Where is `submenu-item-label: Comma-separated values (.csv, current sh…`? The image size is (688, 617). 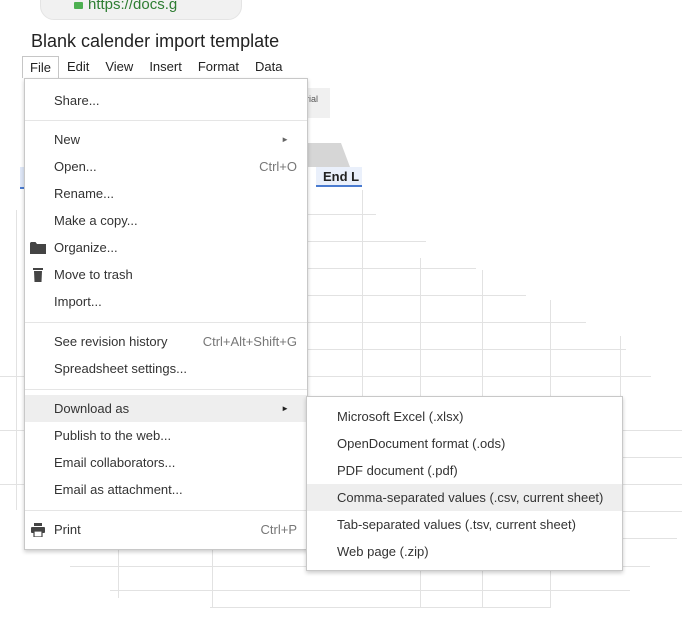
submenu-item-label: Comma-separated values (.csv, current sh… is located at coordinates (470, 497).